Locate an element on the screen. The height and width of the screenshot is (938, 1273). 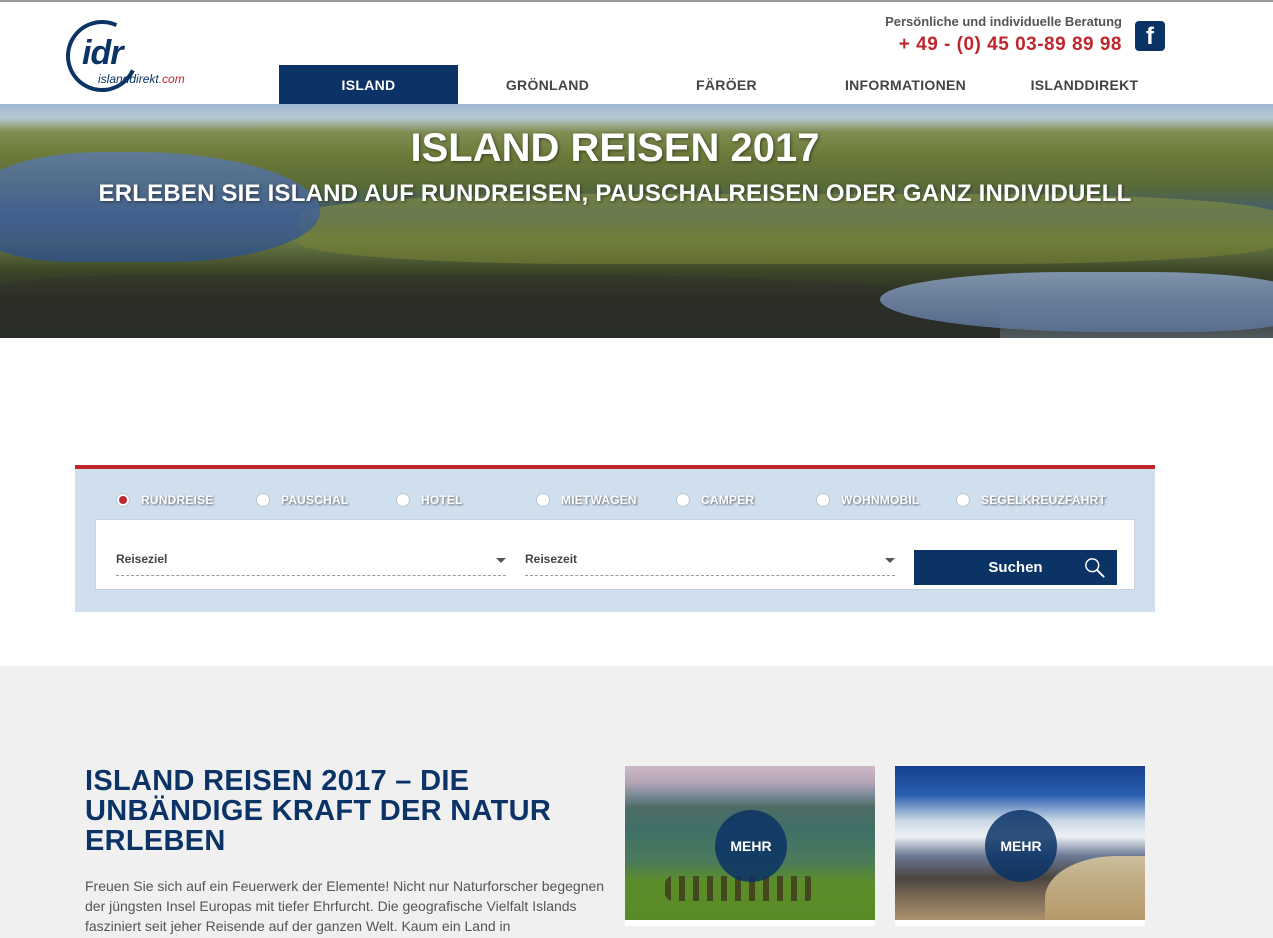
search-button-label: Suchen is located at coordinates (1015, 567).